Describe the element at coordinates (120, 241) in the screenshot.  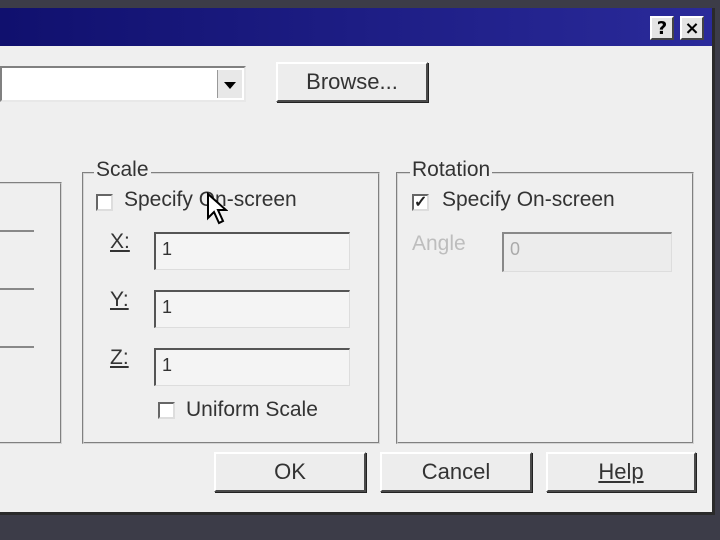
I see `scale-x-label: X:` at that location.